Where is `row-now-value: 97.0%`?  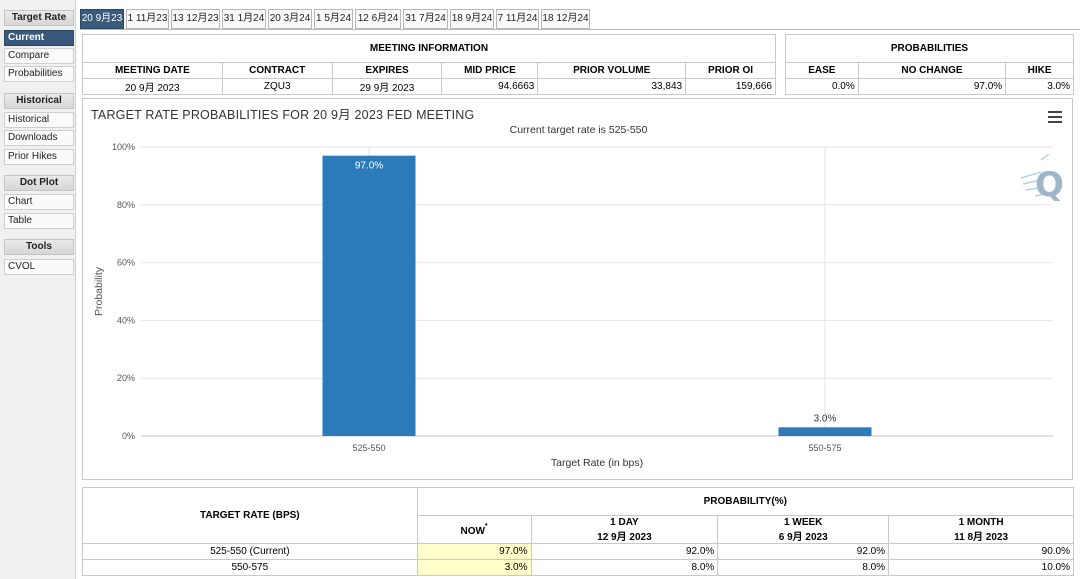
row-now-value: 97.0% is located at coordinates (474, 551).